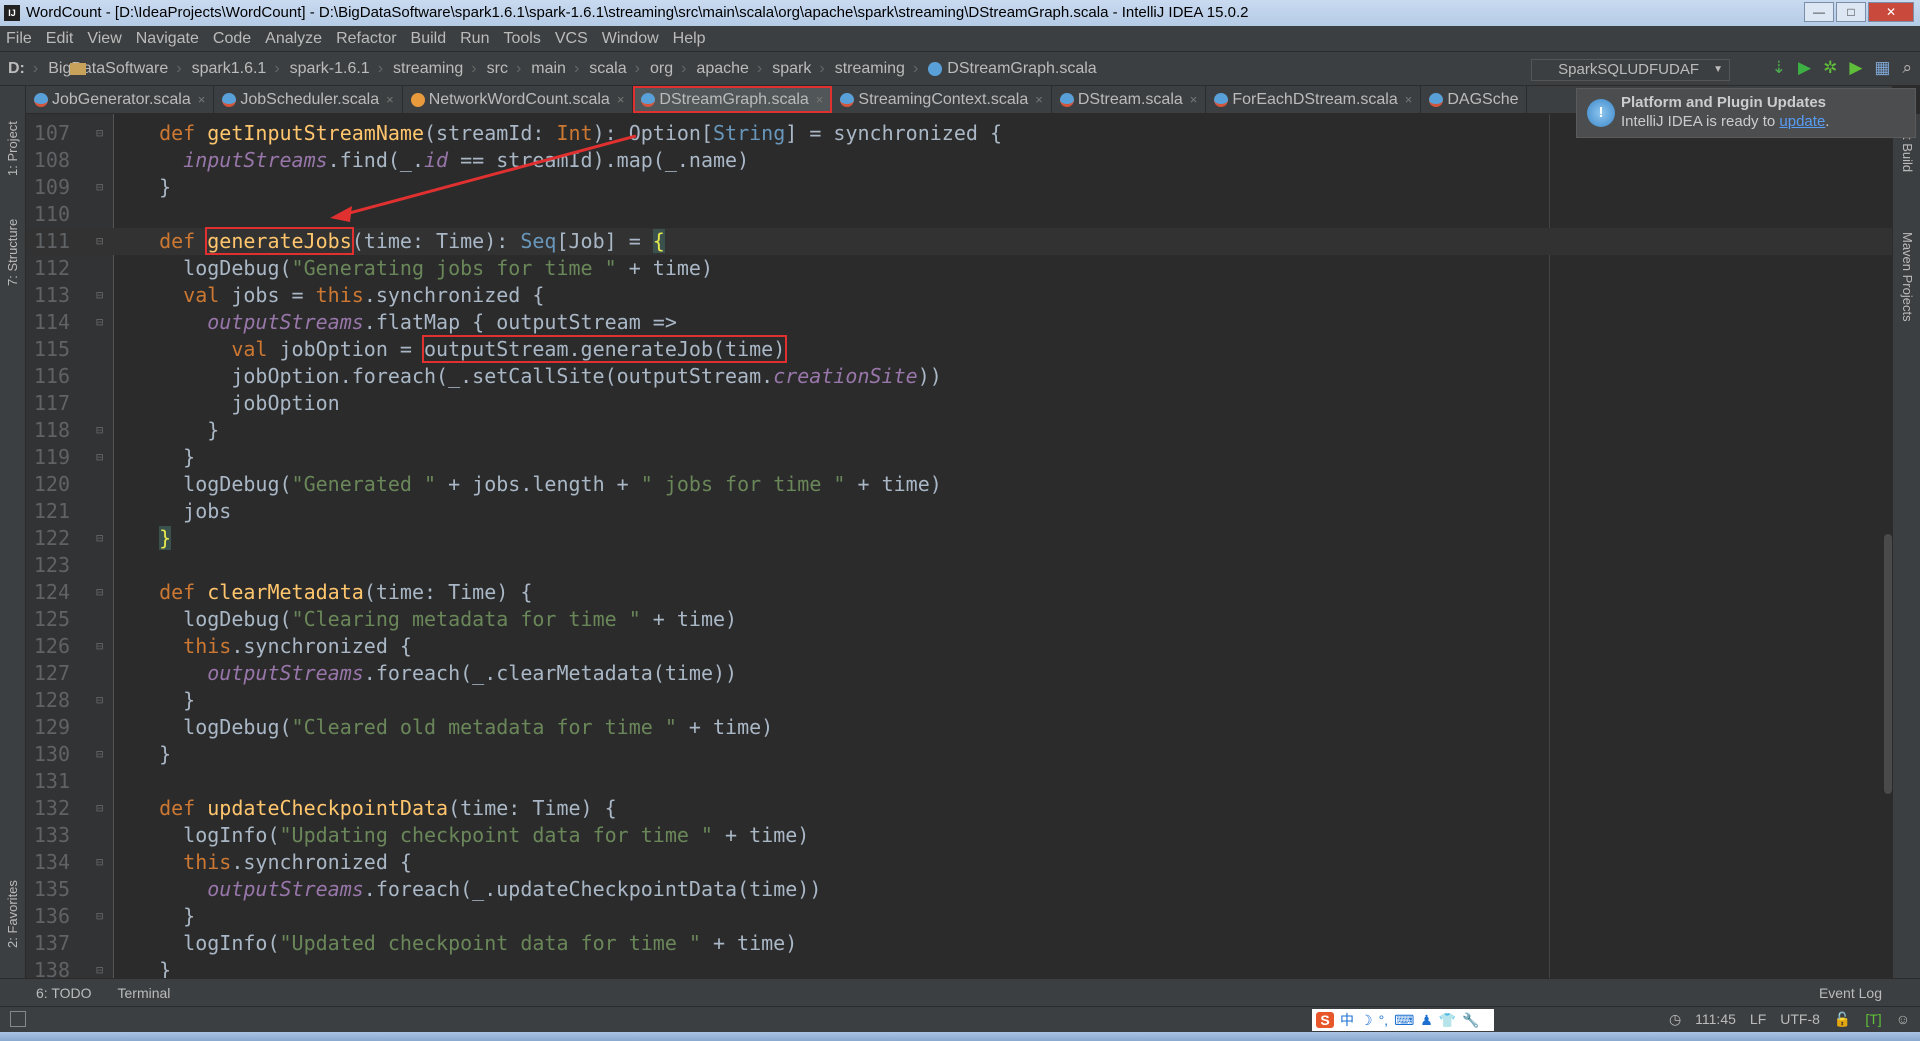  What do you see at coordinates (1325, 1020) in the screenshot?
I see `sogou-logo-icon: S` at bounding box center [1325, 1020].